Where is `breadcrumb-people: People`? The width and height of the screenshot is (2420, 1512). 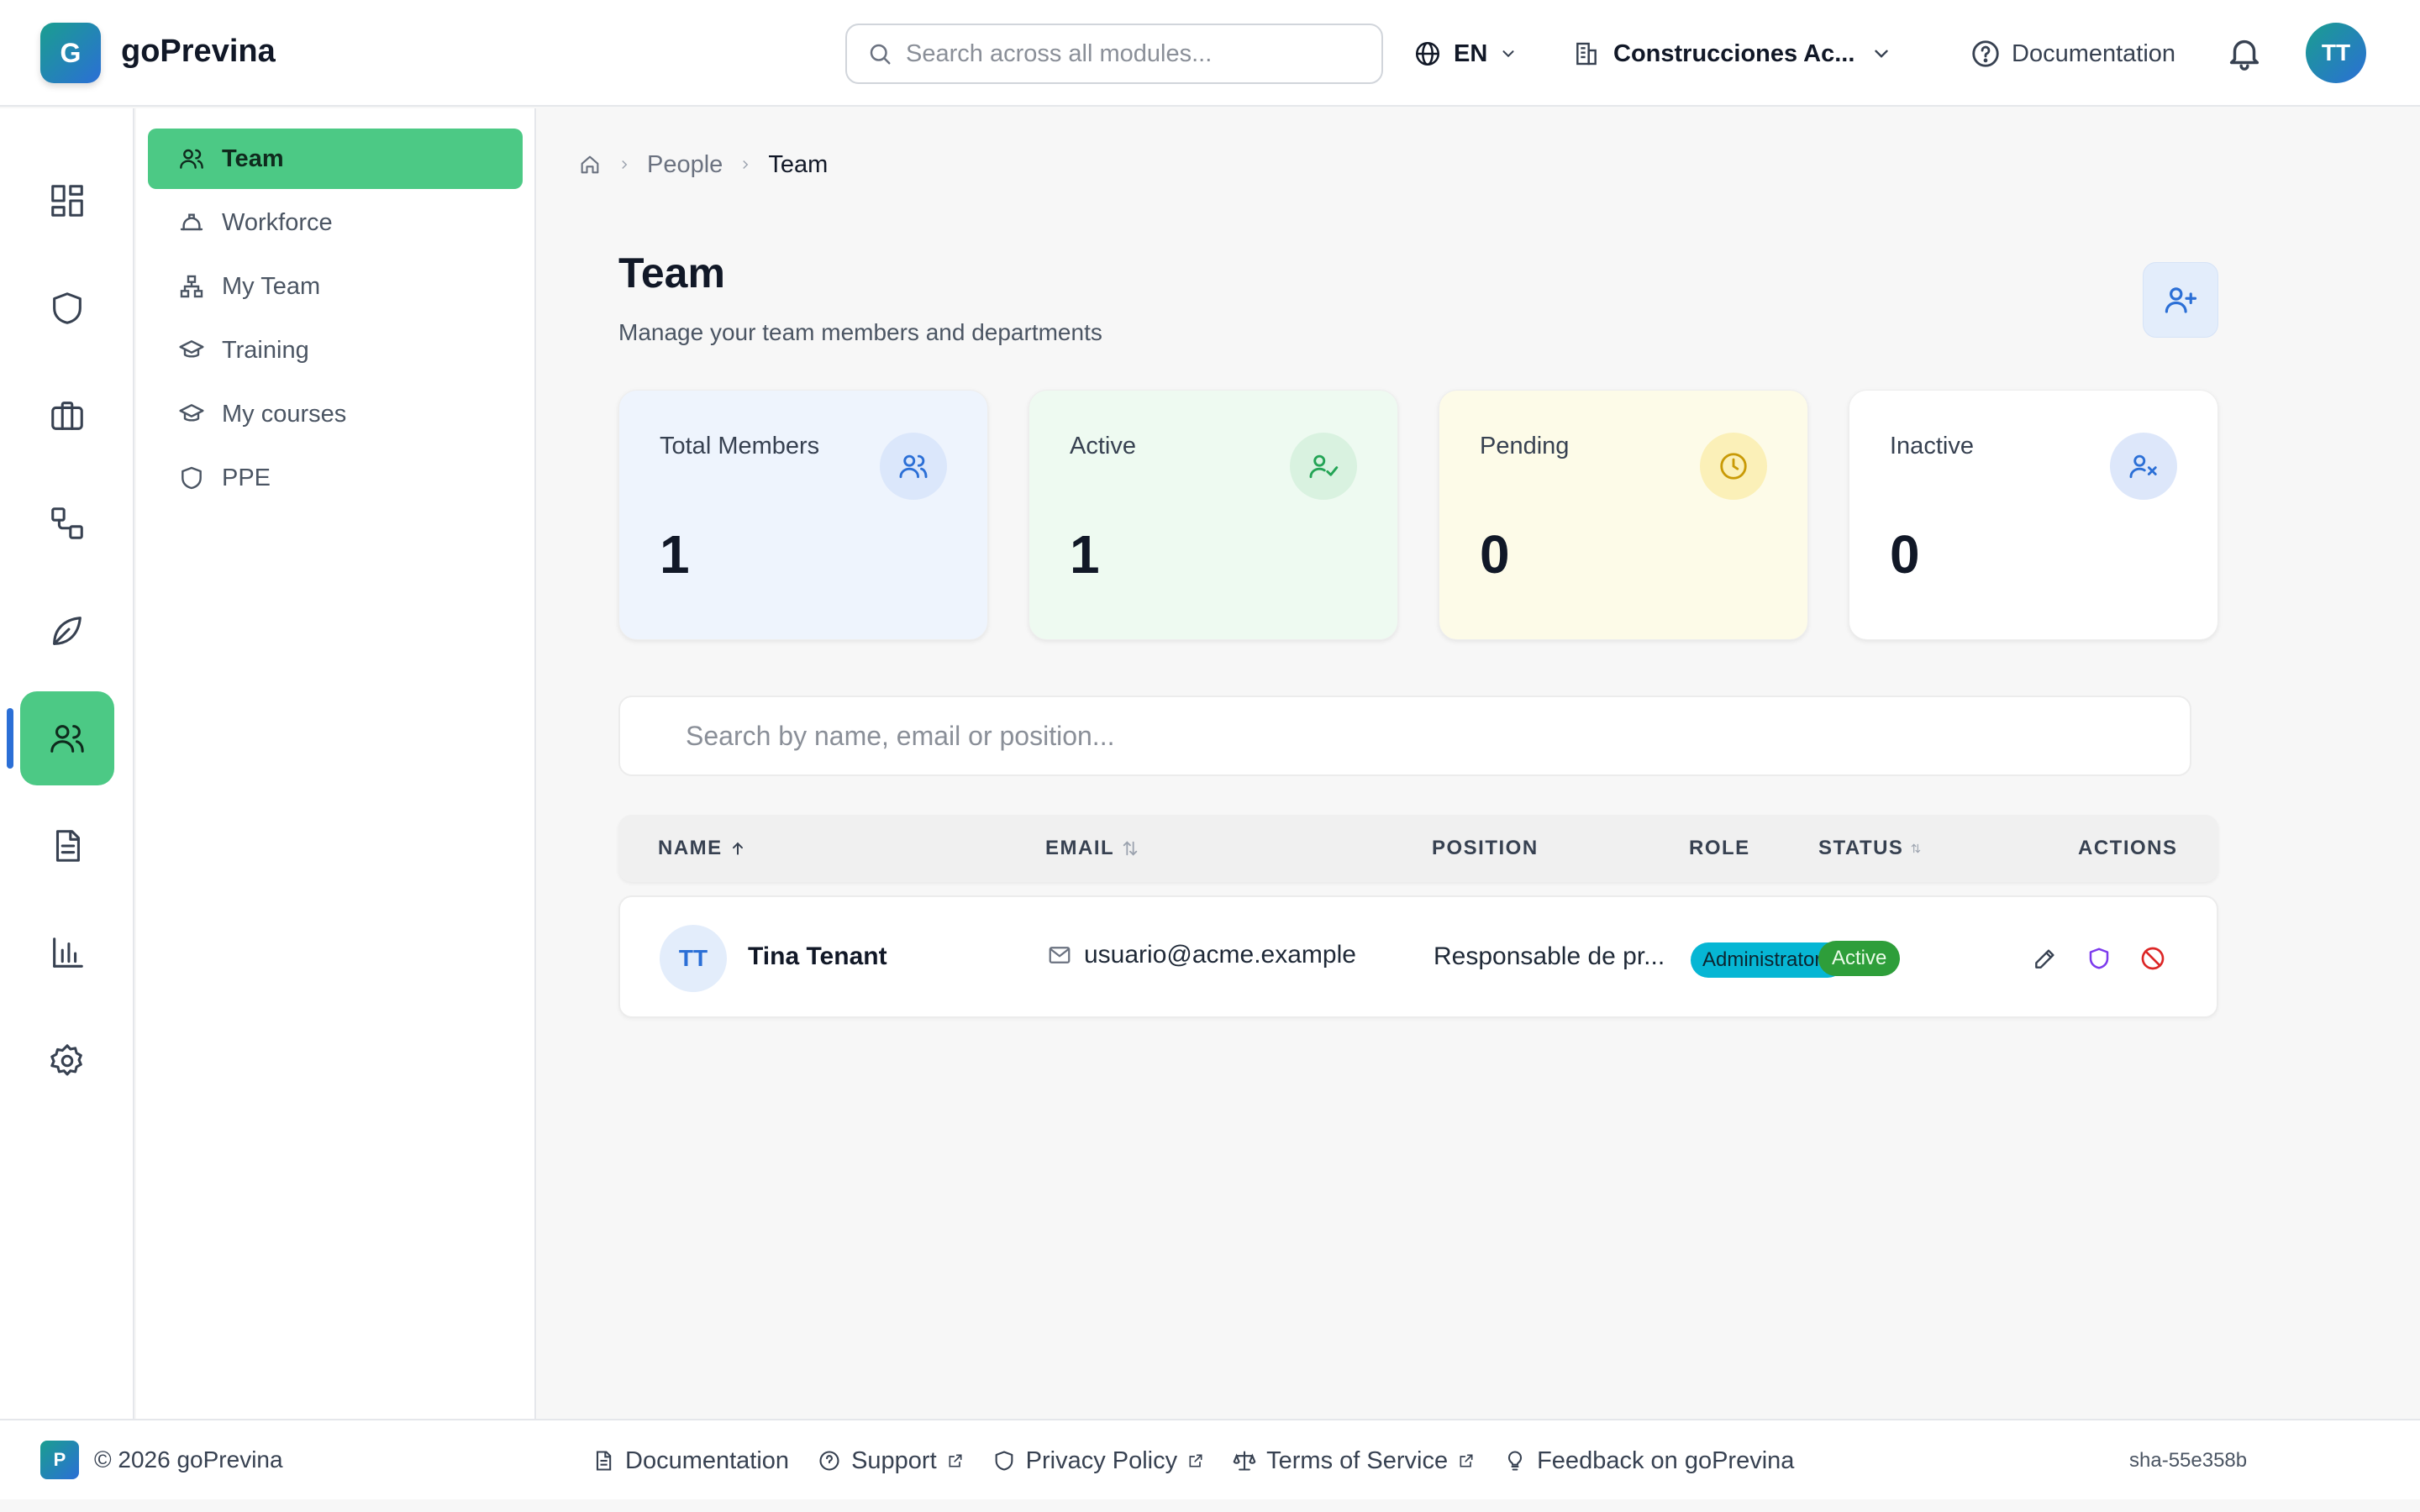 breadcrumb-people: People is located at coordinates (685, 165).